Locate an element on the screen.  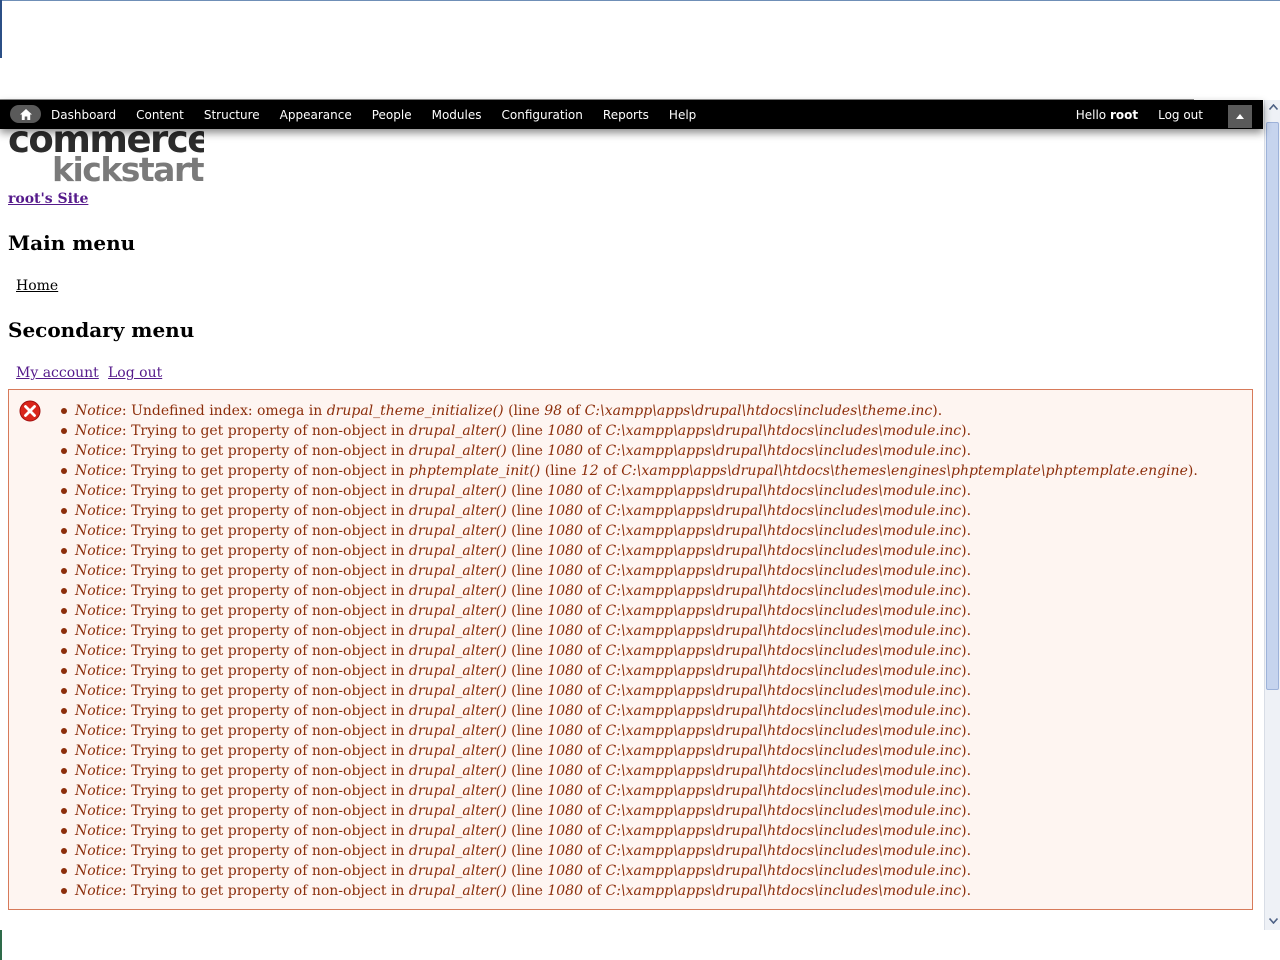
message-text: : Undefined index: omega in is located at coordinates (224, 411).